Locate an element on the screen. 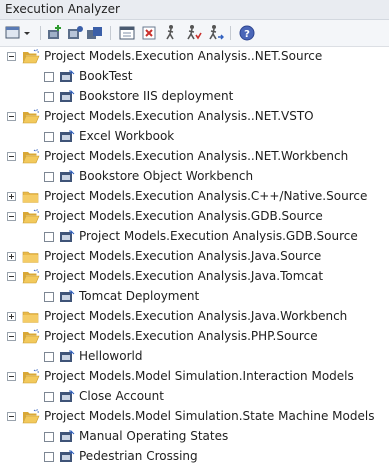  run-icon is located at coordinates (171, 33).